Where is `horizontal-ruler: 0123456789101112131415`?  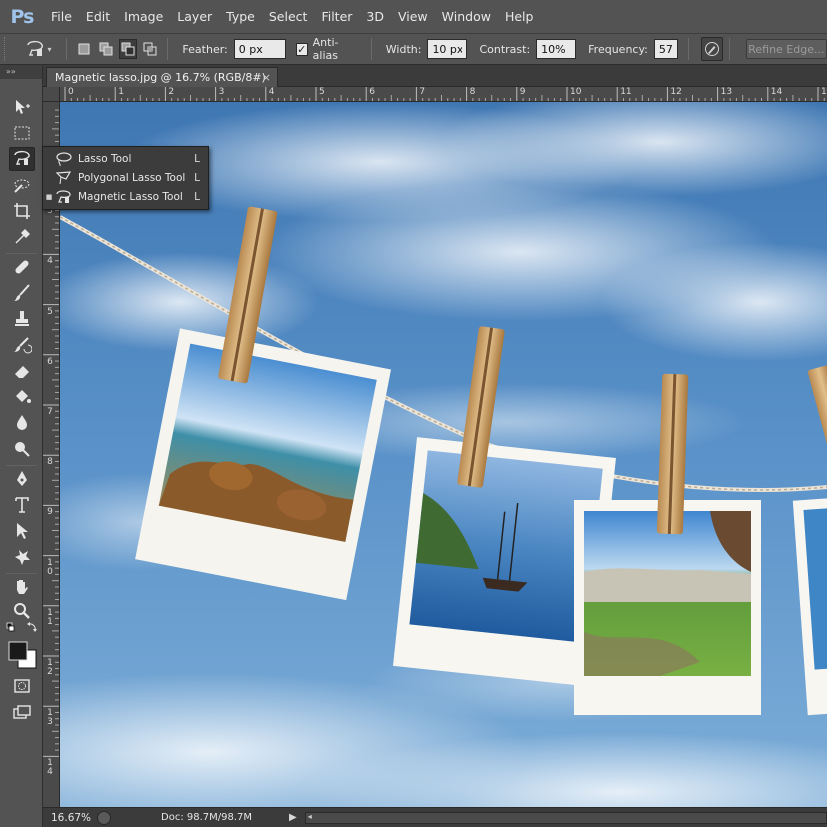 horizontal-ruler: 0123456789101112131415 is located at coordinates (443, 94).